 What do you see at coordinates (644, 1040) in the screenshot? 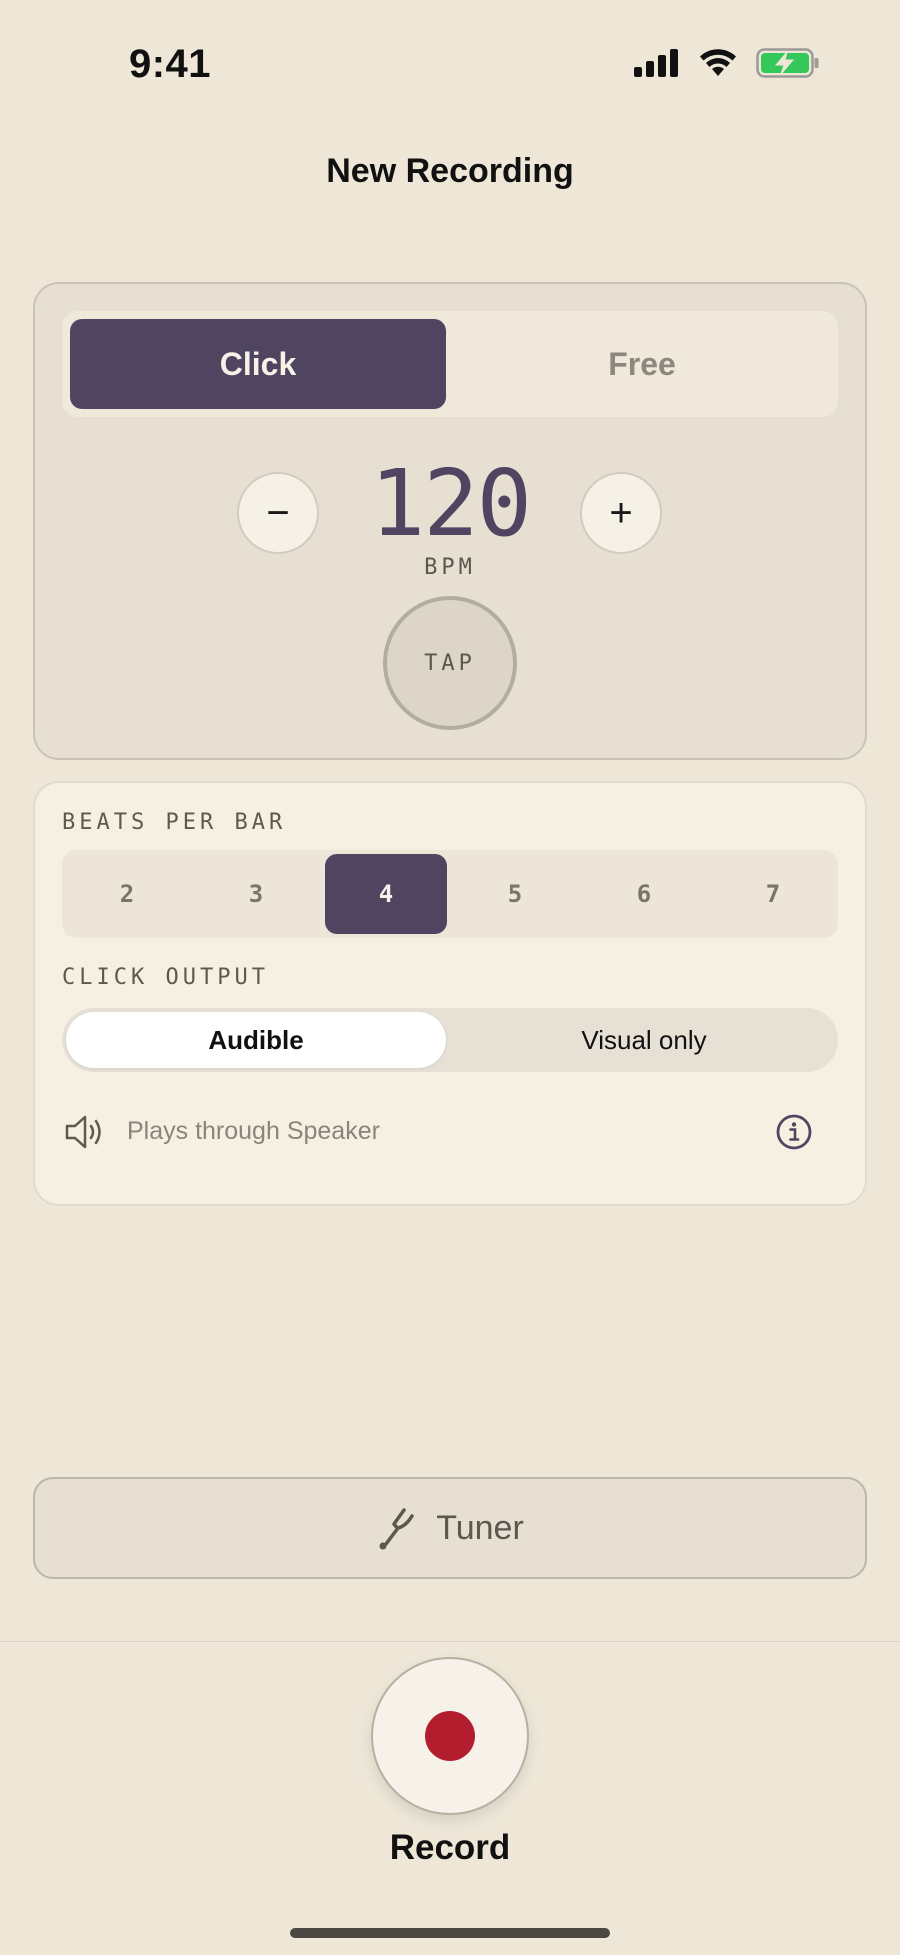
I see `output-visual-only-button: Visual only` at bounding box center [644, 1040].